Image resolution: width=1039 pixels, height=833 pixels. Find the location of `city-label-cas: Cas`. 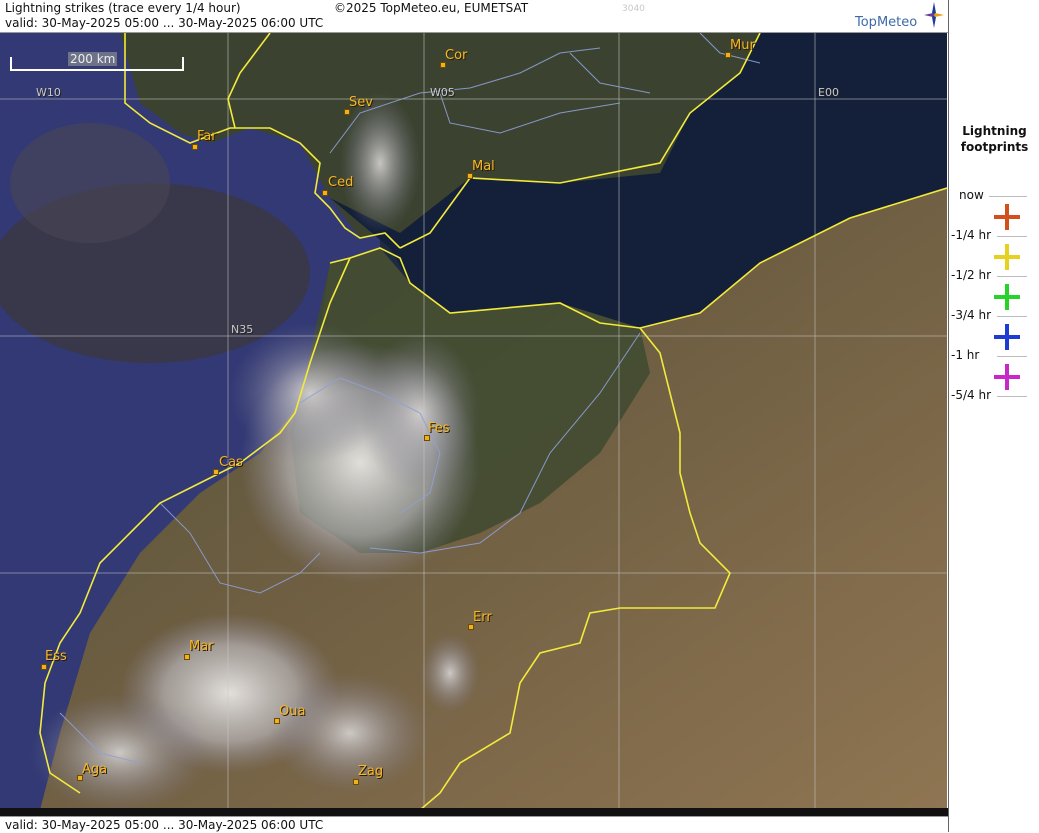

city-label-cas: Cas is located at coordinates (231, 462).